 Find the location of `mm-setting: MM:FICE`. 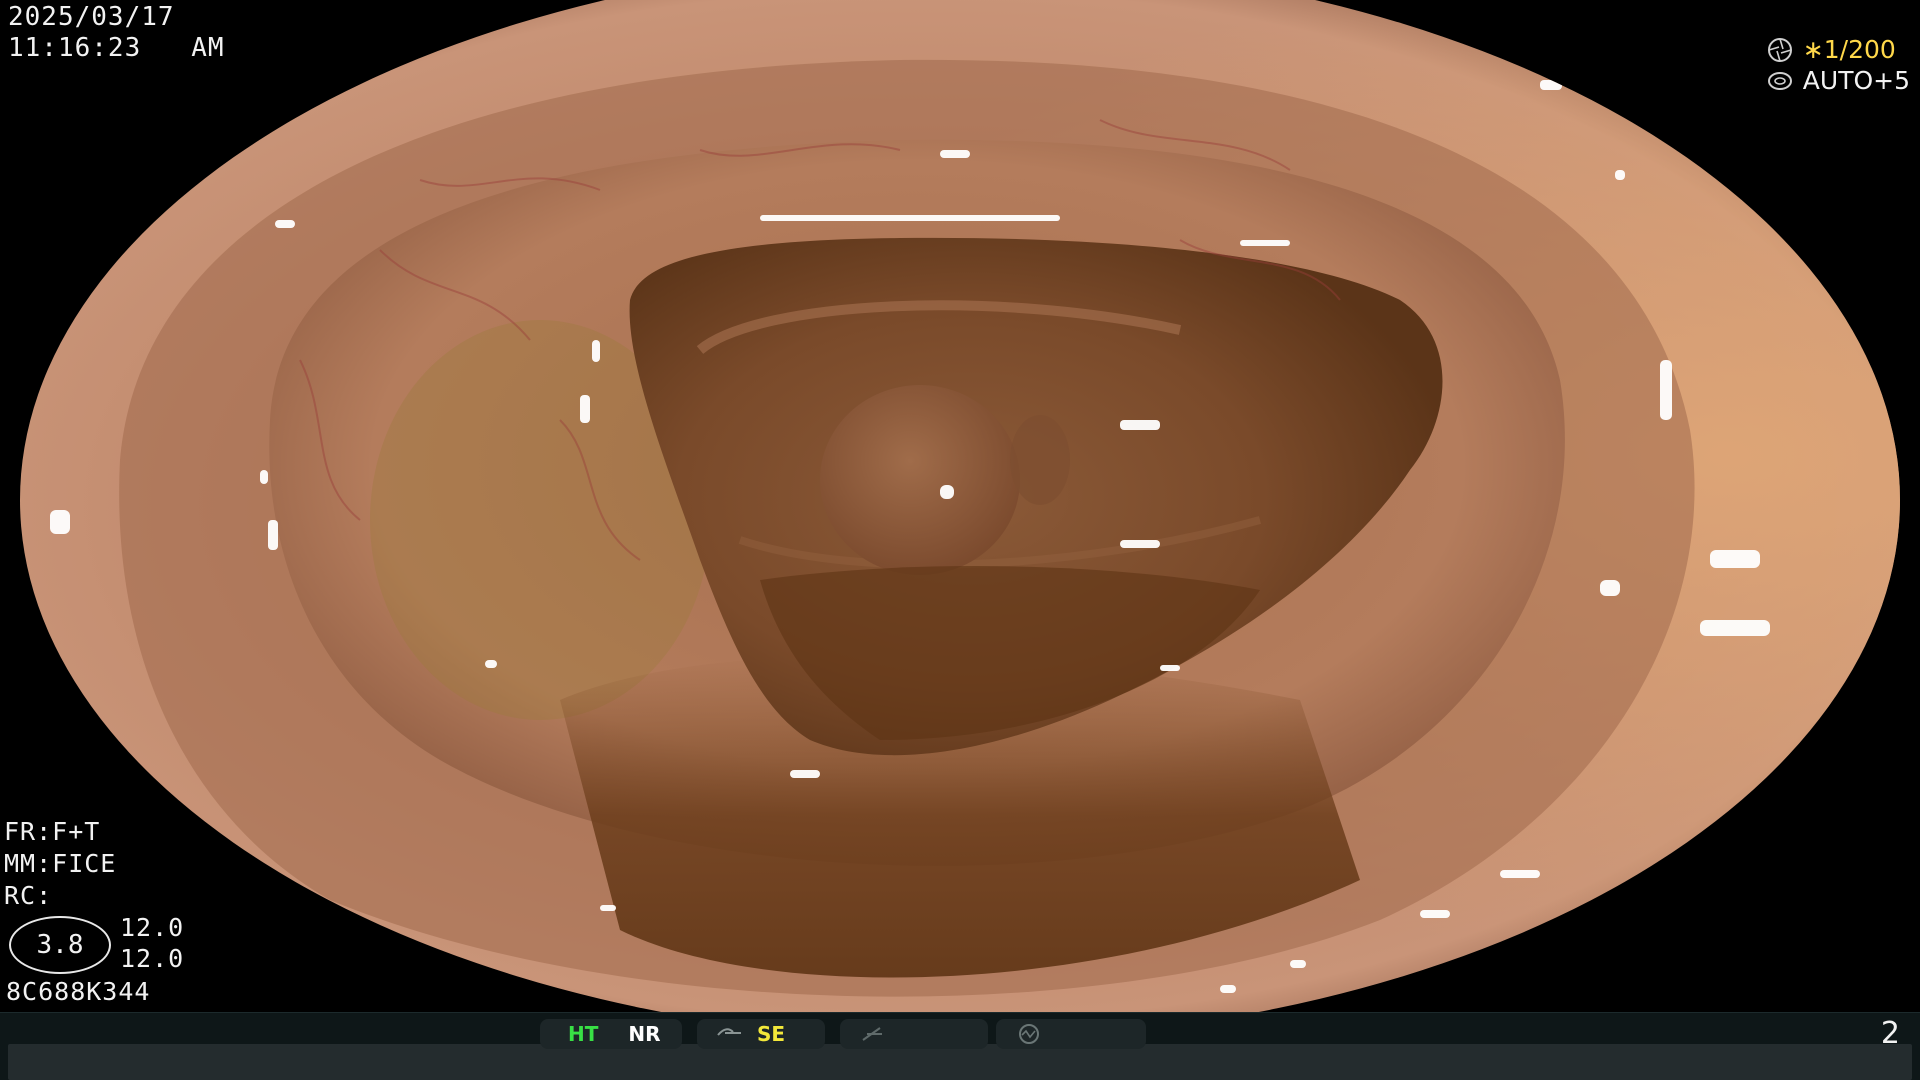

mm-setting: MM:FICE is located at coordinates (60, 863).